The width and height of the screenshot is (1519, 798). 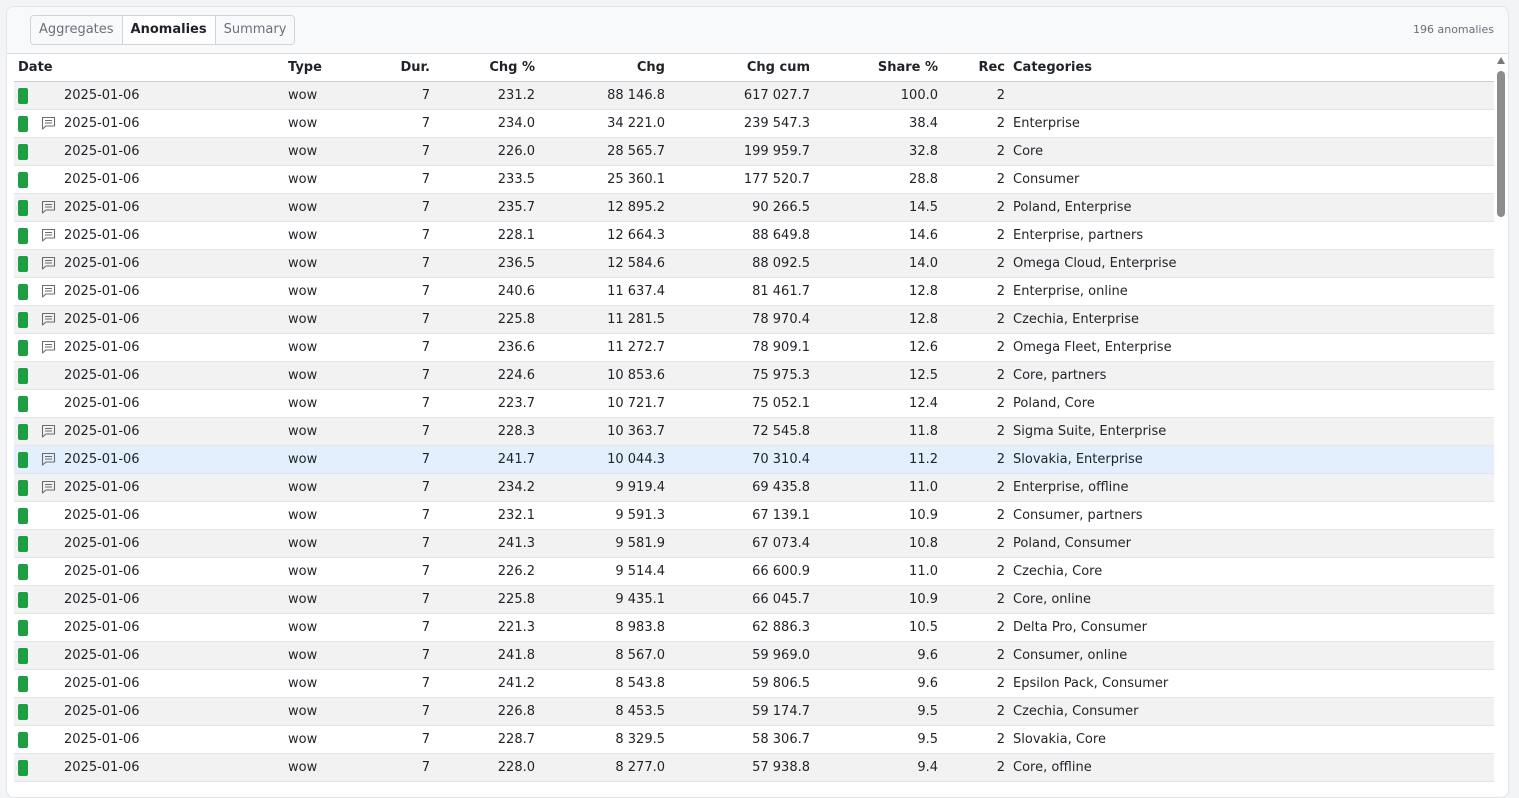 What do you see at coordinates (1251, 235) in the screenshot?
I see `cell-categories: Enterprise, partners` at bounding box center [1251, 235].